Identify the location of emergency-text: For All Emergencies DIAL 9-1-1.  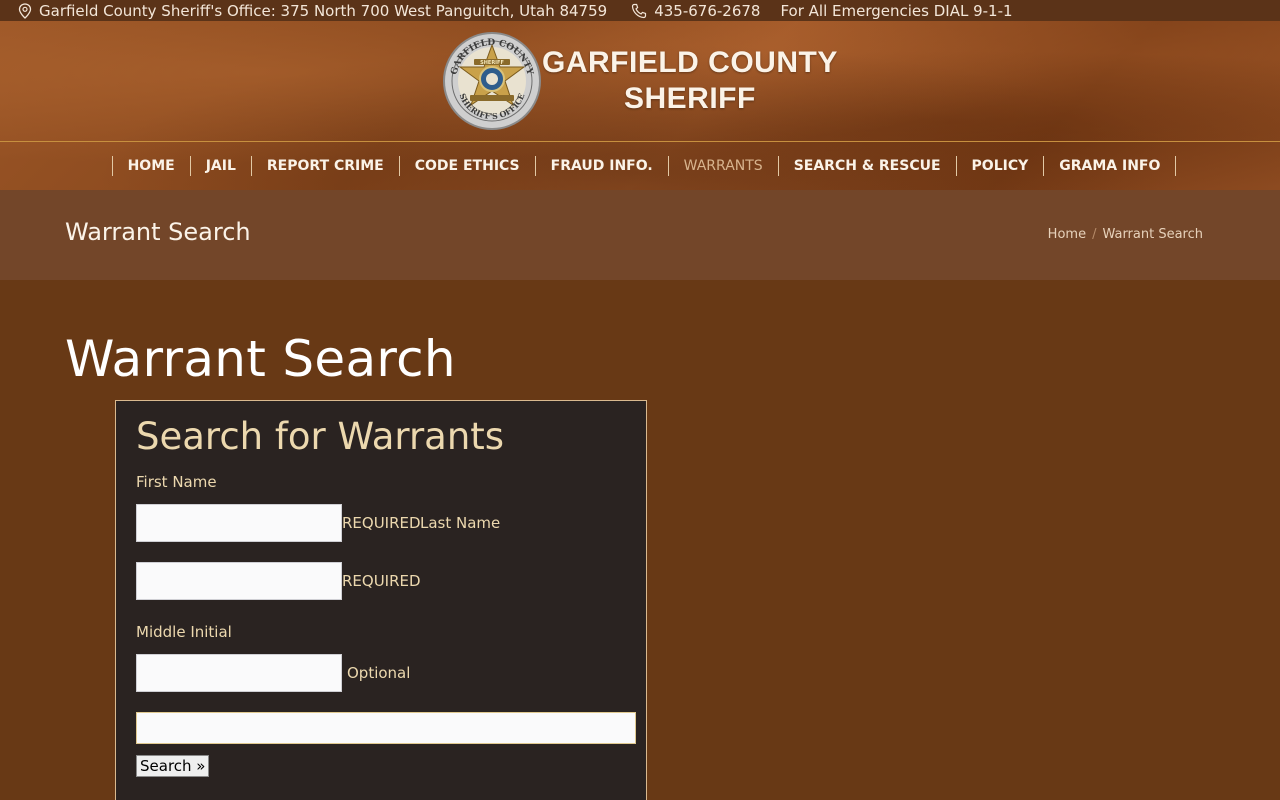
(896, 10).